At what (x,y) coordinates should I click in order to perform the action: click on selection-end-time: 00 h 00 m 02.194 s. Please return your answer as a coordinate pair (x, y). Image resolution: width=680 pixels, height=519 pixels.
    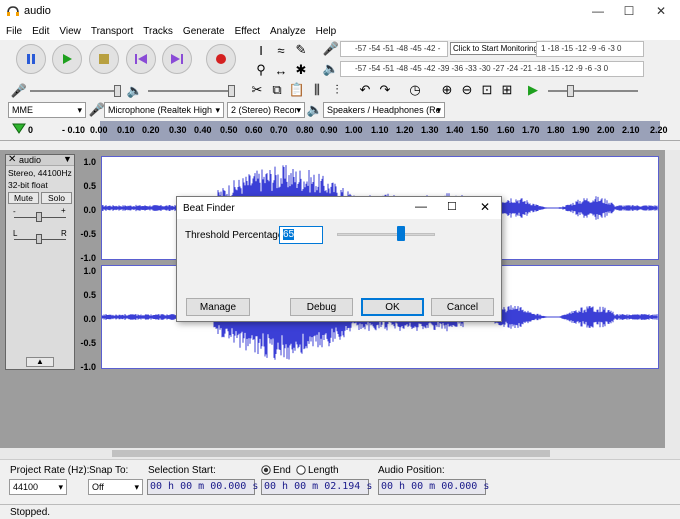
    Looking at the image, I should click on (316, 487).